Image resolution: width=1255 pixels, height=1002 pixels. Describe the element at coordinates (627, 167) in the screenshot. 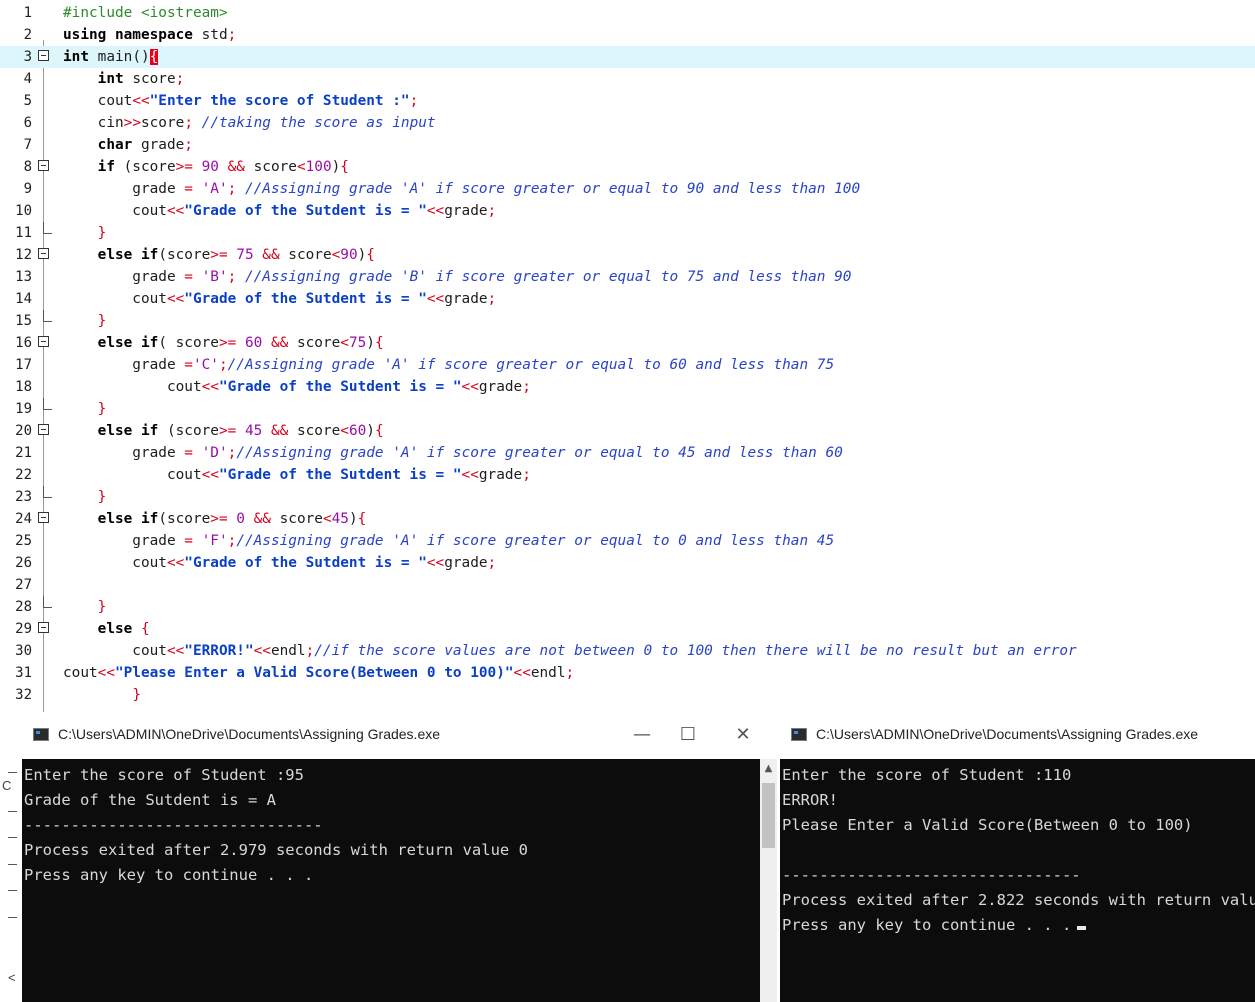

I see `code-line: 8 if (score>= 90 && score<100){` at that location.